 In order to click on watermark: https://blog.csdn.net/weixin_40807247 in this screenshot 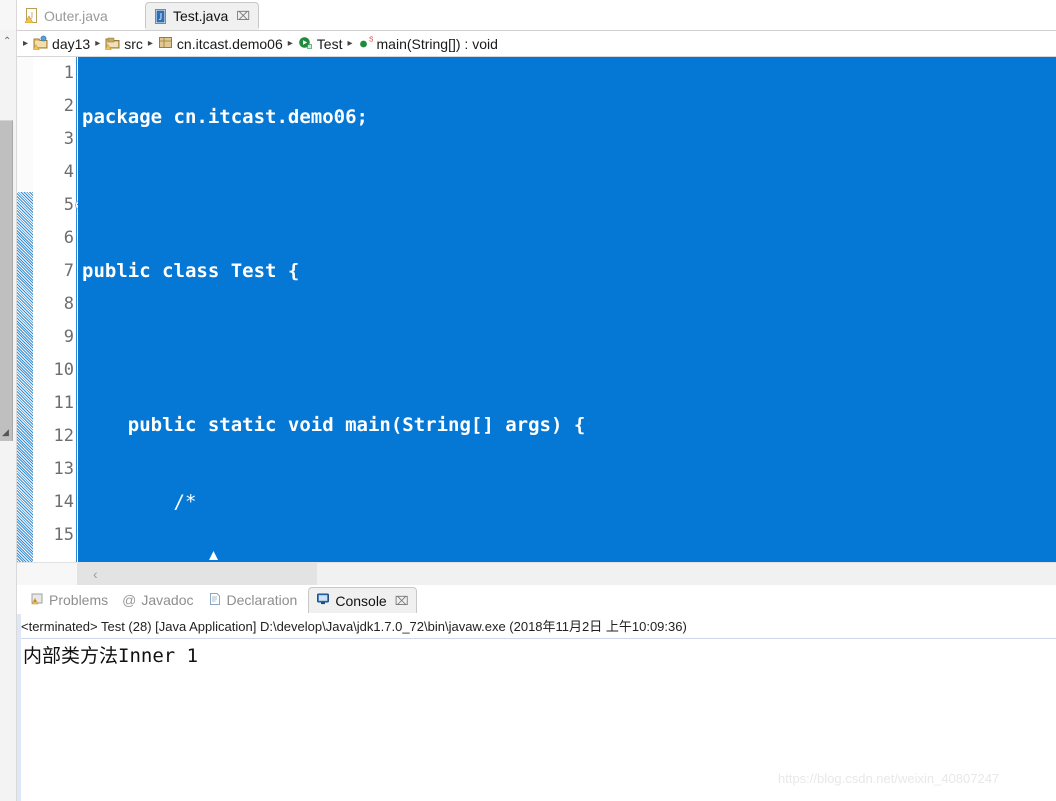, I will do `click(889, 778)`.